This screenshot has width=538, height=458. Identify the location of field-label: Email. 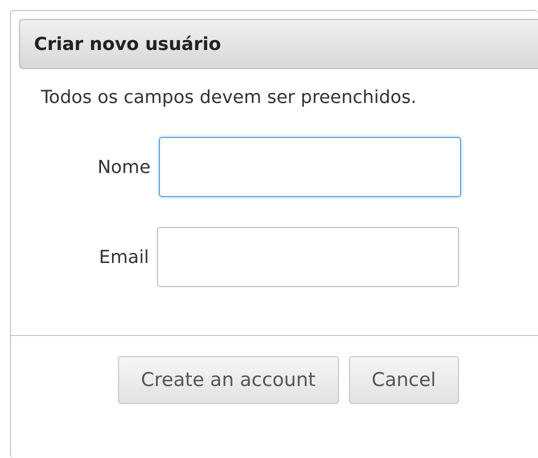
(124, 258).